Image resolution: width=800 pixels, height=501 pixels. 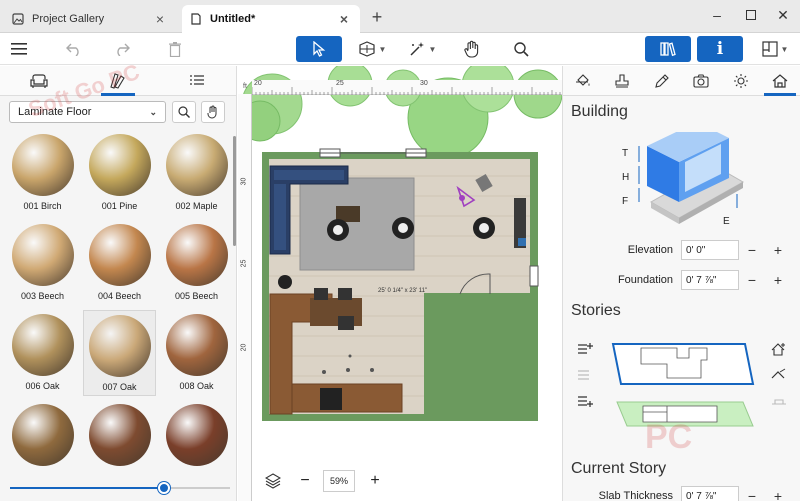 I want to click on roof-add-icon, so click(x=779, y=349).